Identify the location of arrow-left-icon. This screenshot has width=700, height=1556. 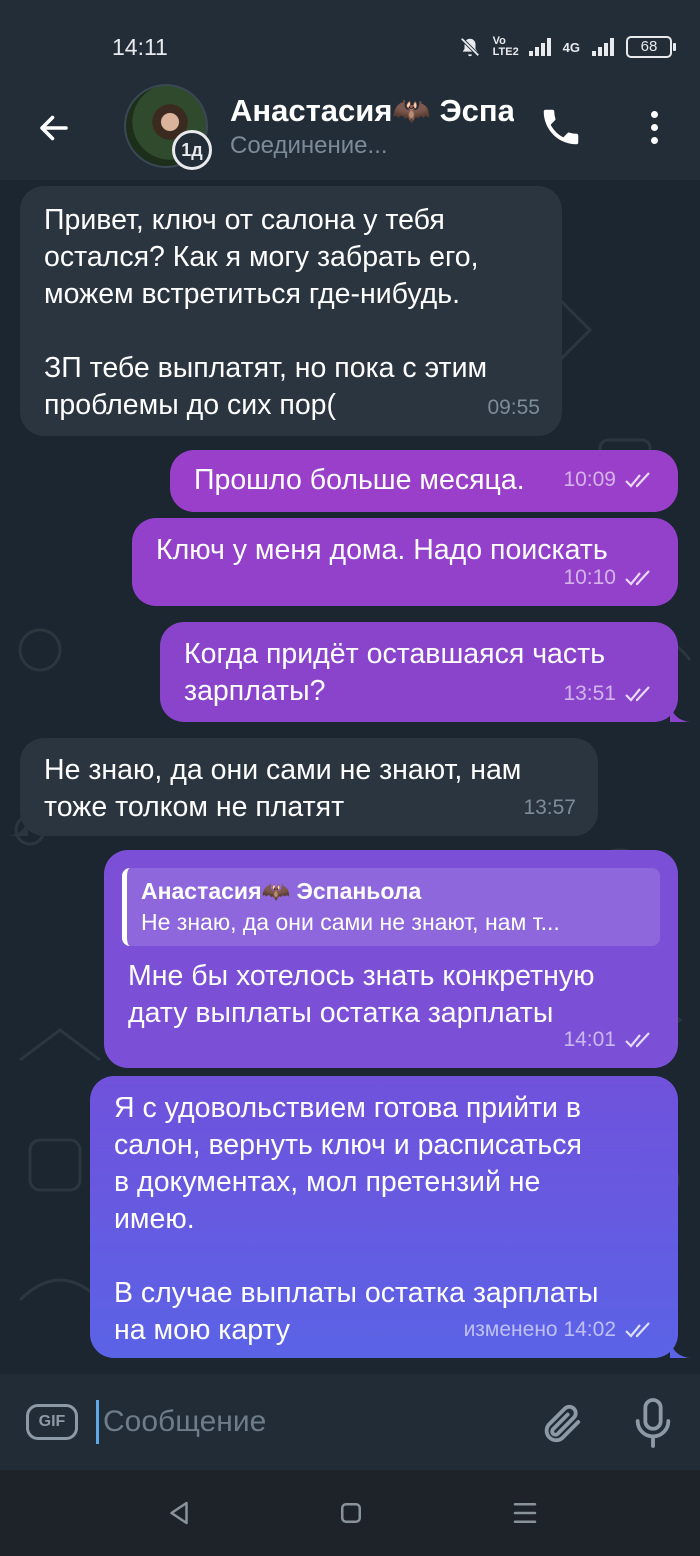
(54, 128).